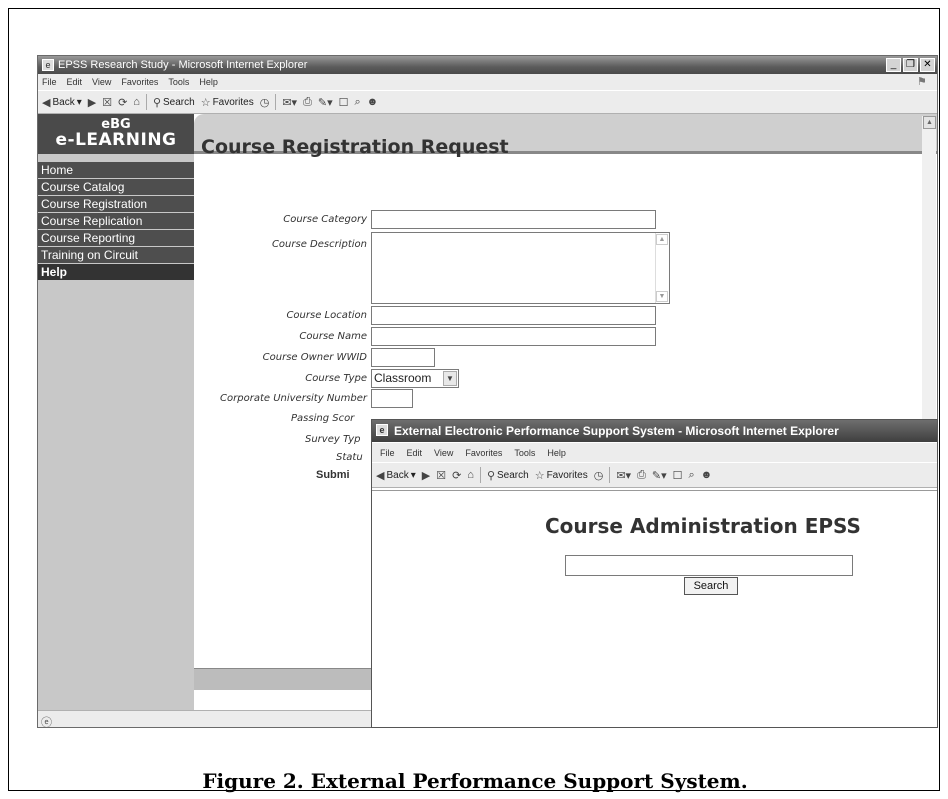 The image size is (948, 799). Describe the element at coordinates (46, 722) in the screenshot. I see `page-status-icon: ⓔ` at that location.